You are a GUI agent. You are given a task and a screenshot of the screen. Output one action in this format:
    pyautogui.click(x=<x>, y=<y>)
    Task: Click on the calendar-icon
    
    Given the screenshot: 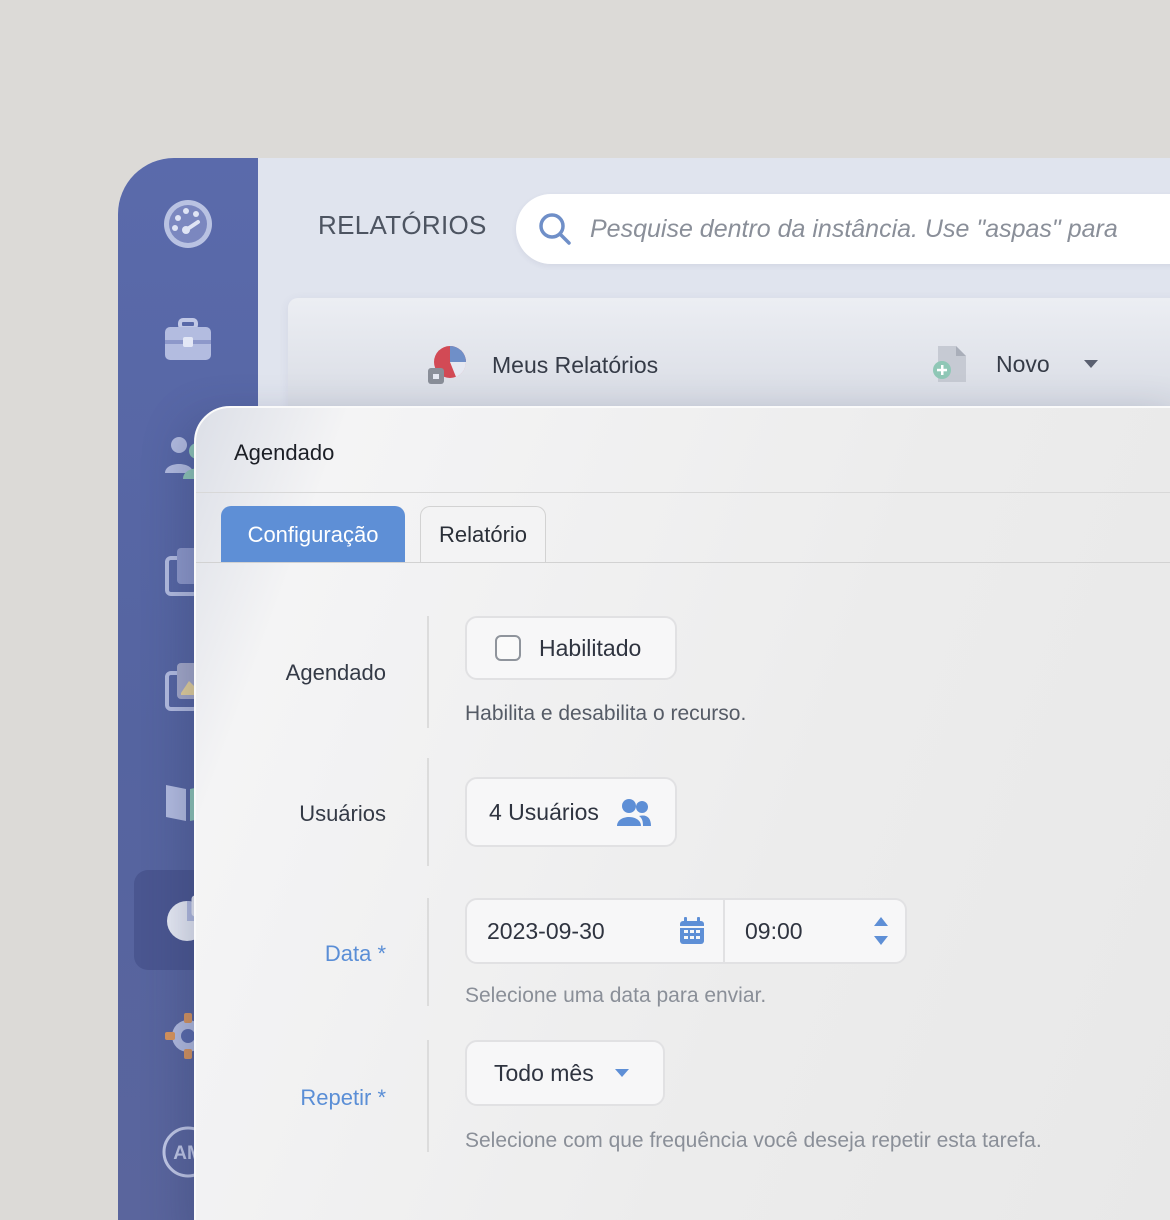 What is the action you would take?
    pyautogui.click(x=692, y=930)
    